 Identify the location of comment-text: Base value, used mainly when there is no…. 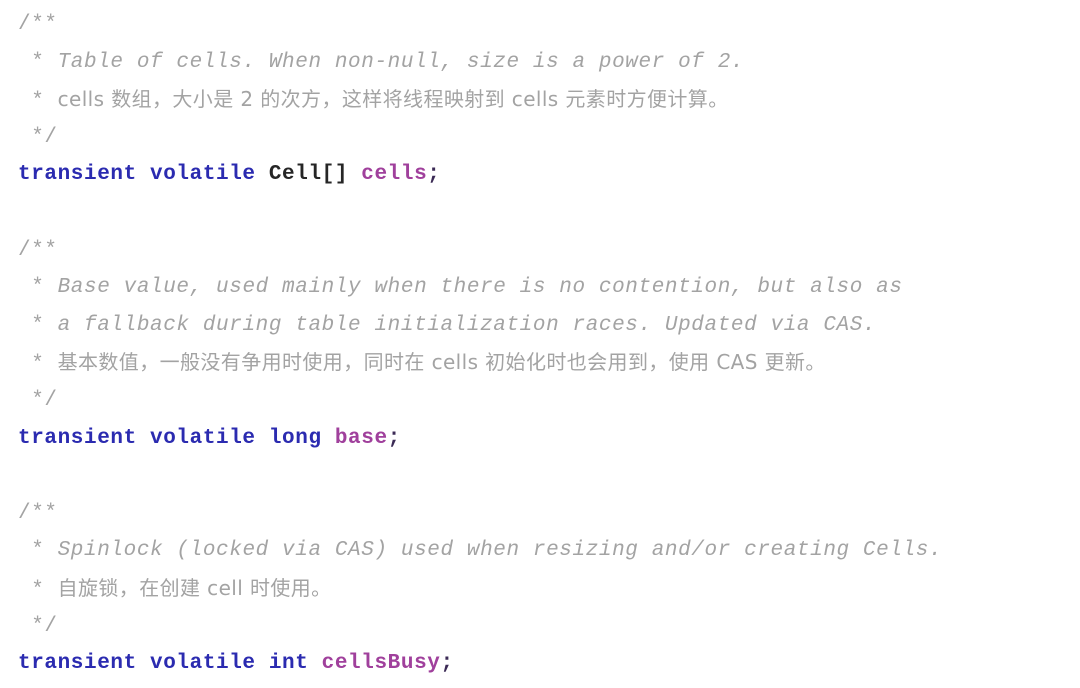
(480, 288).